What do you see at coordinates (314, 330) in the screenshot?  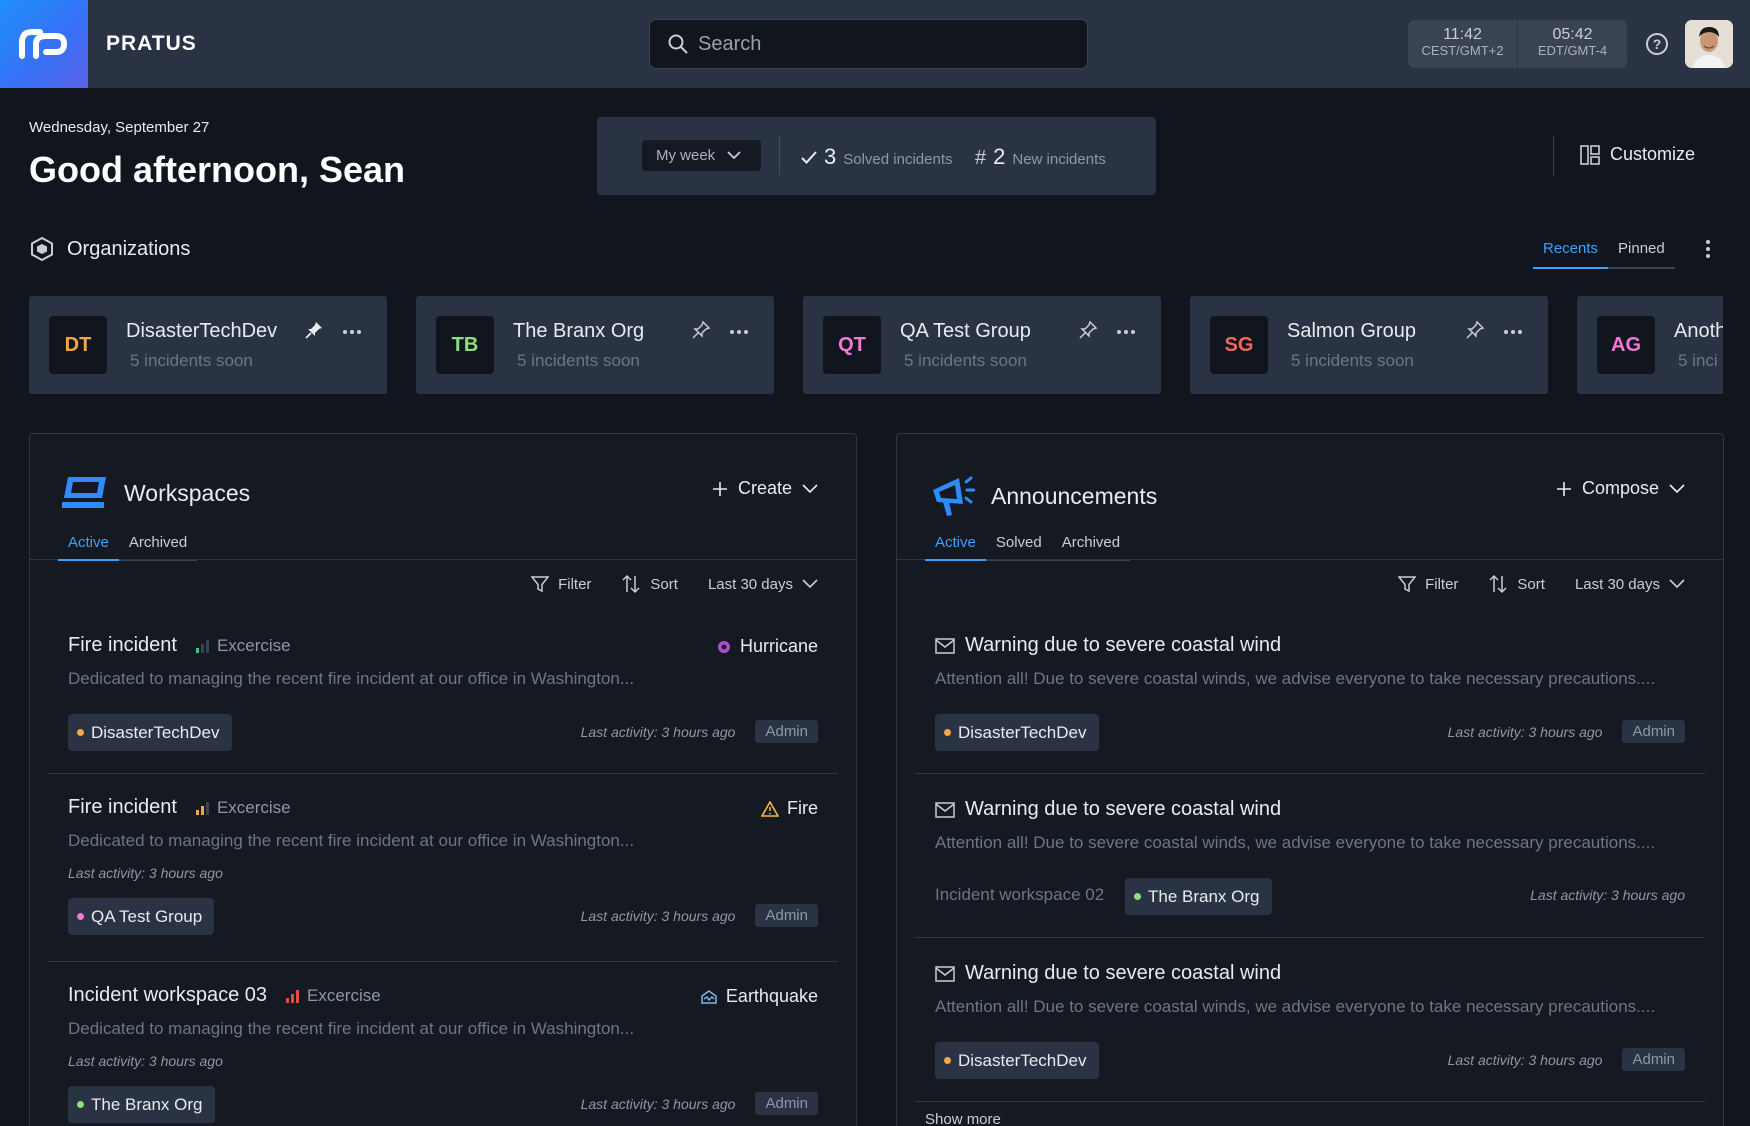 I see `pin-icon` at bounding box center [314, 330].